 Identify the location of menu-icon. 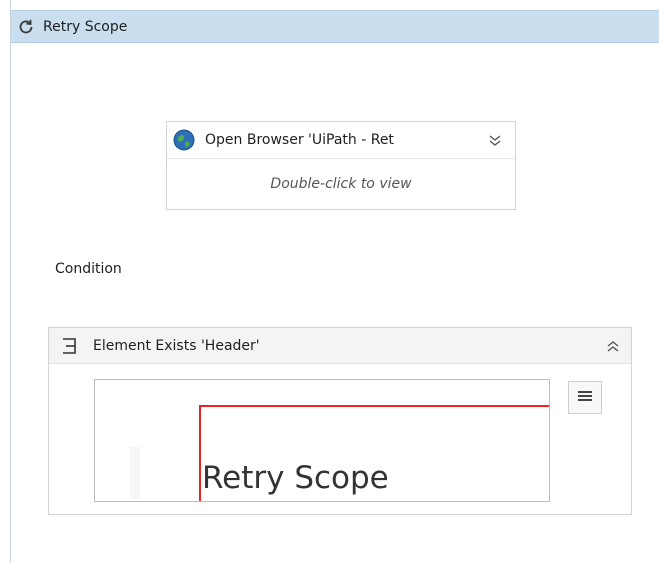
(585, 397).